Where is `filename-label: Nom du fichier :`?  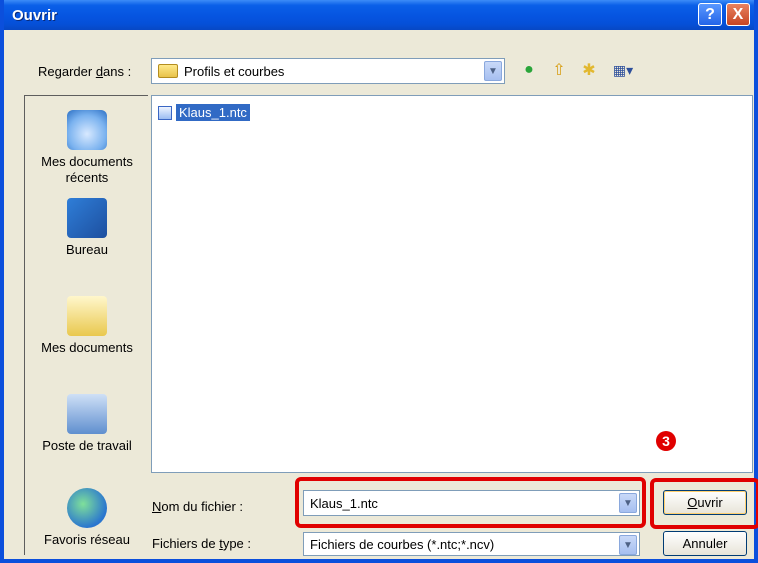
filename-label: Nom du fichier : is located at coordinates (198, 506).